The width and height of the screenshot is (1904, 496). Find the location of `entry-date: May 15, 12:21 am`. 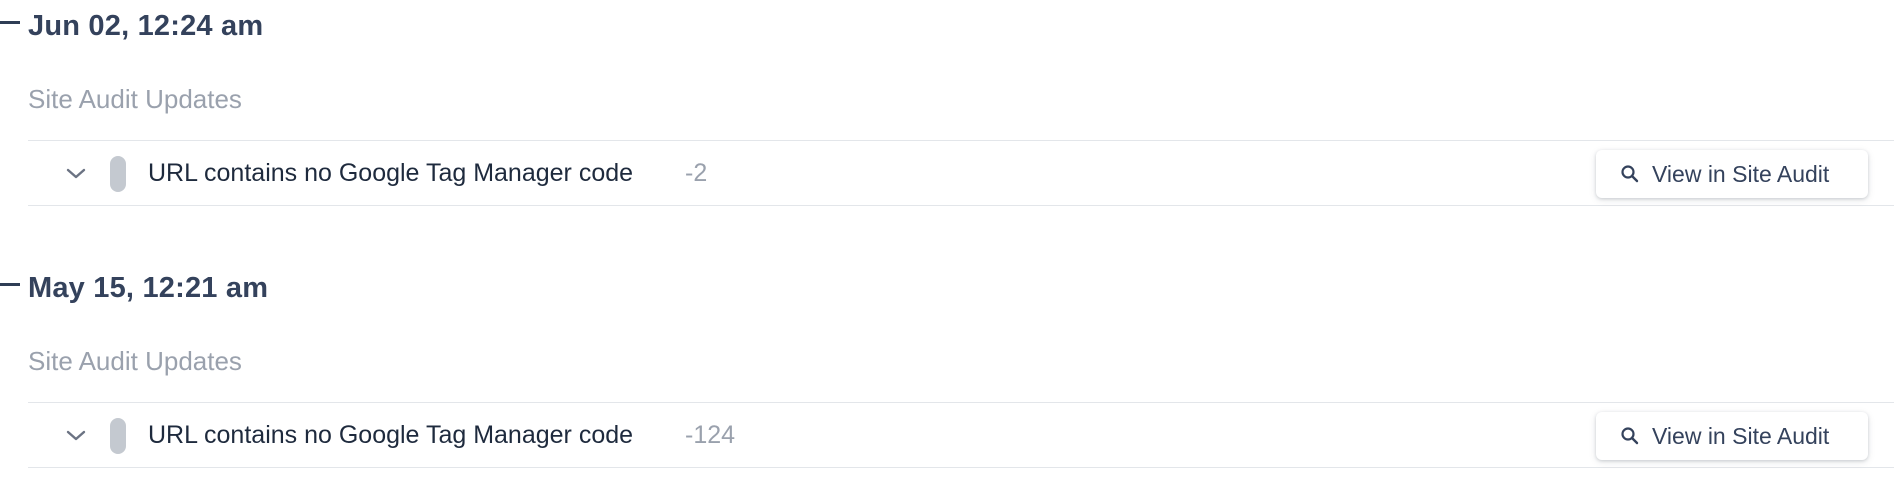

entry-date: May 15, 12:21 am is located at coordinates (148, 288).